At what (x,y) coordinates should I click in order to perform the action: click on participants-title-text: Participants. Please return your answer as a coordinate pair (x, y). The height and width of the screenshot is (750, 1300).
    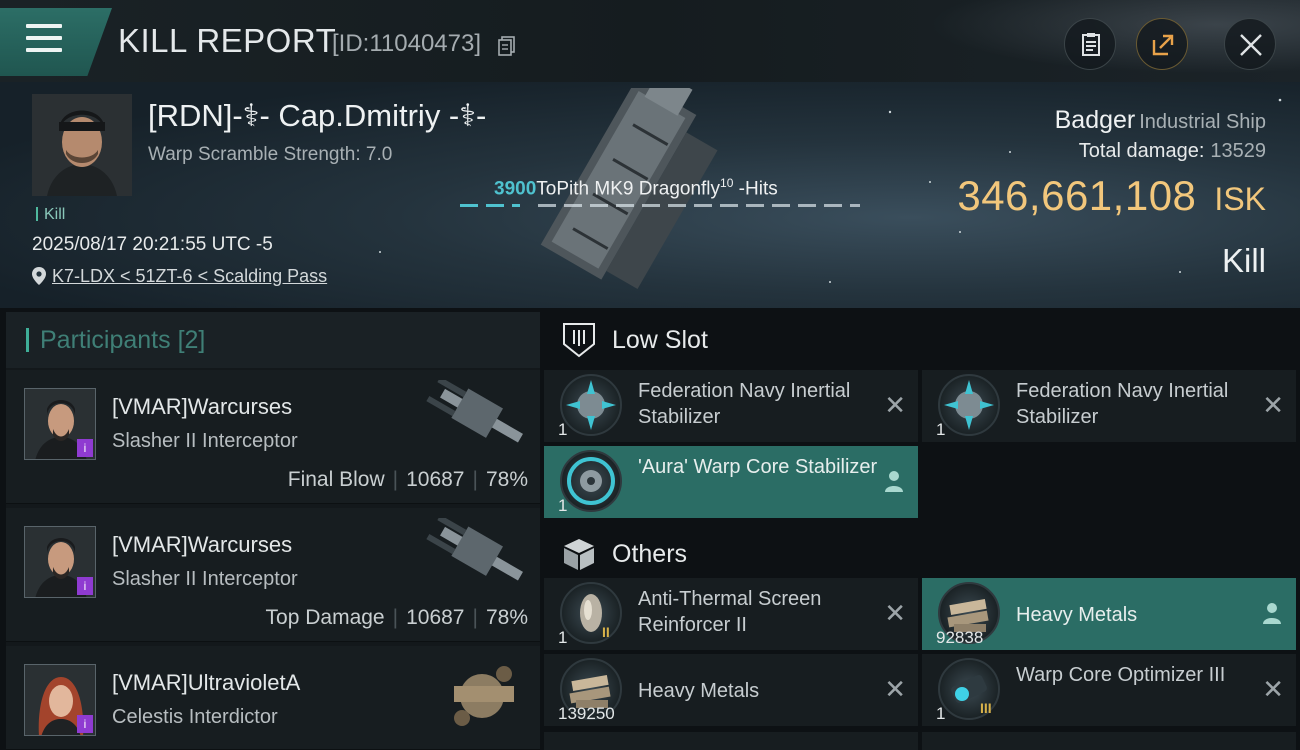
    Looking at the image, I should click on (105, 340).